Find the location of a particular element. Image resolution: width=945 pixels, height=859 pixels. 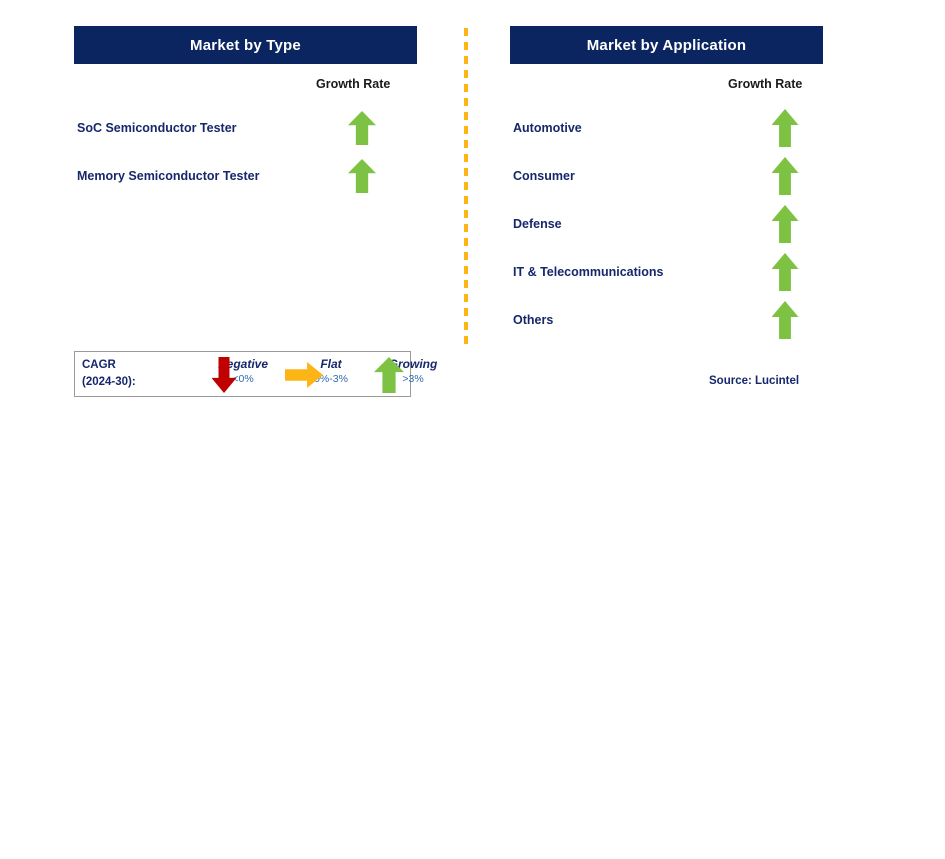

application-growth-rate-label: Growth Rate is located at coordinates (765, 84).